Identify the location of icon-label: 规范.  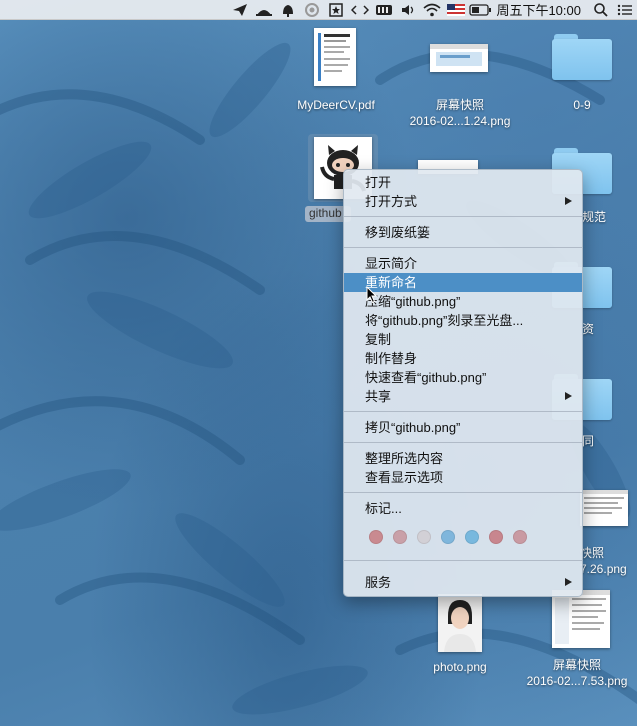
(594, 217).